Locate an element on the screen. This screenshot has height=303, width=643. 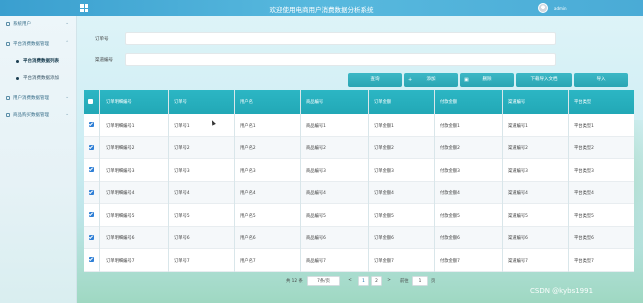
sidebar-subitem-label: 平台消费数据列表 is located at coordinates (41, 61).